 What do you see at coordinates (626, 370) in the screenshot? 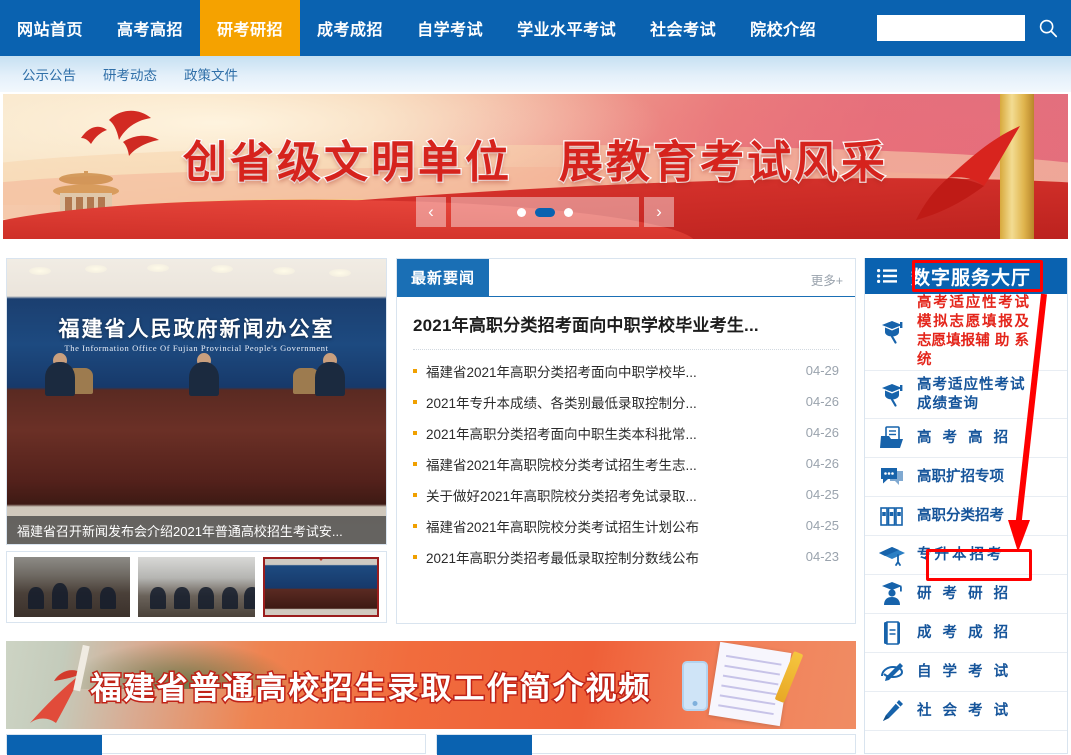
I see `news-list-item: 福建省2021年高职分类招考面向中职学校毕... 04-29` at bounding box center [626, 370].